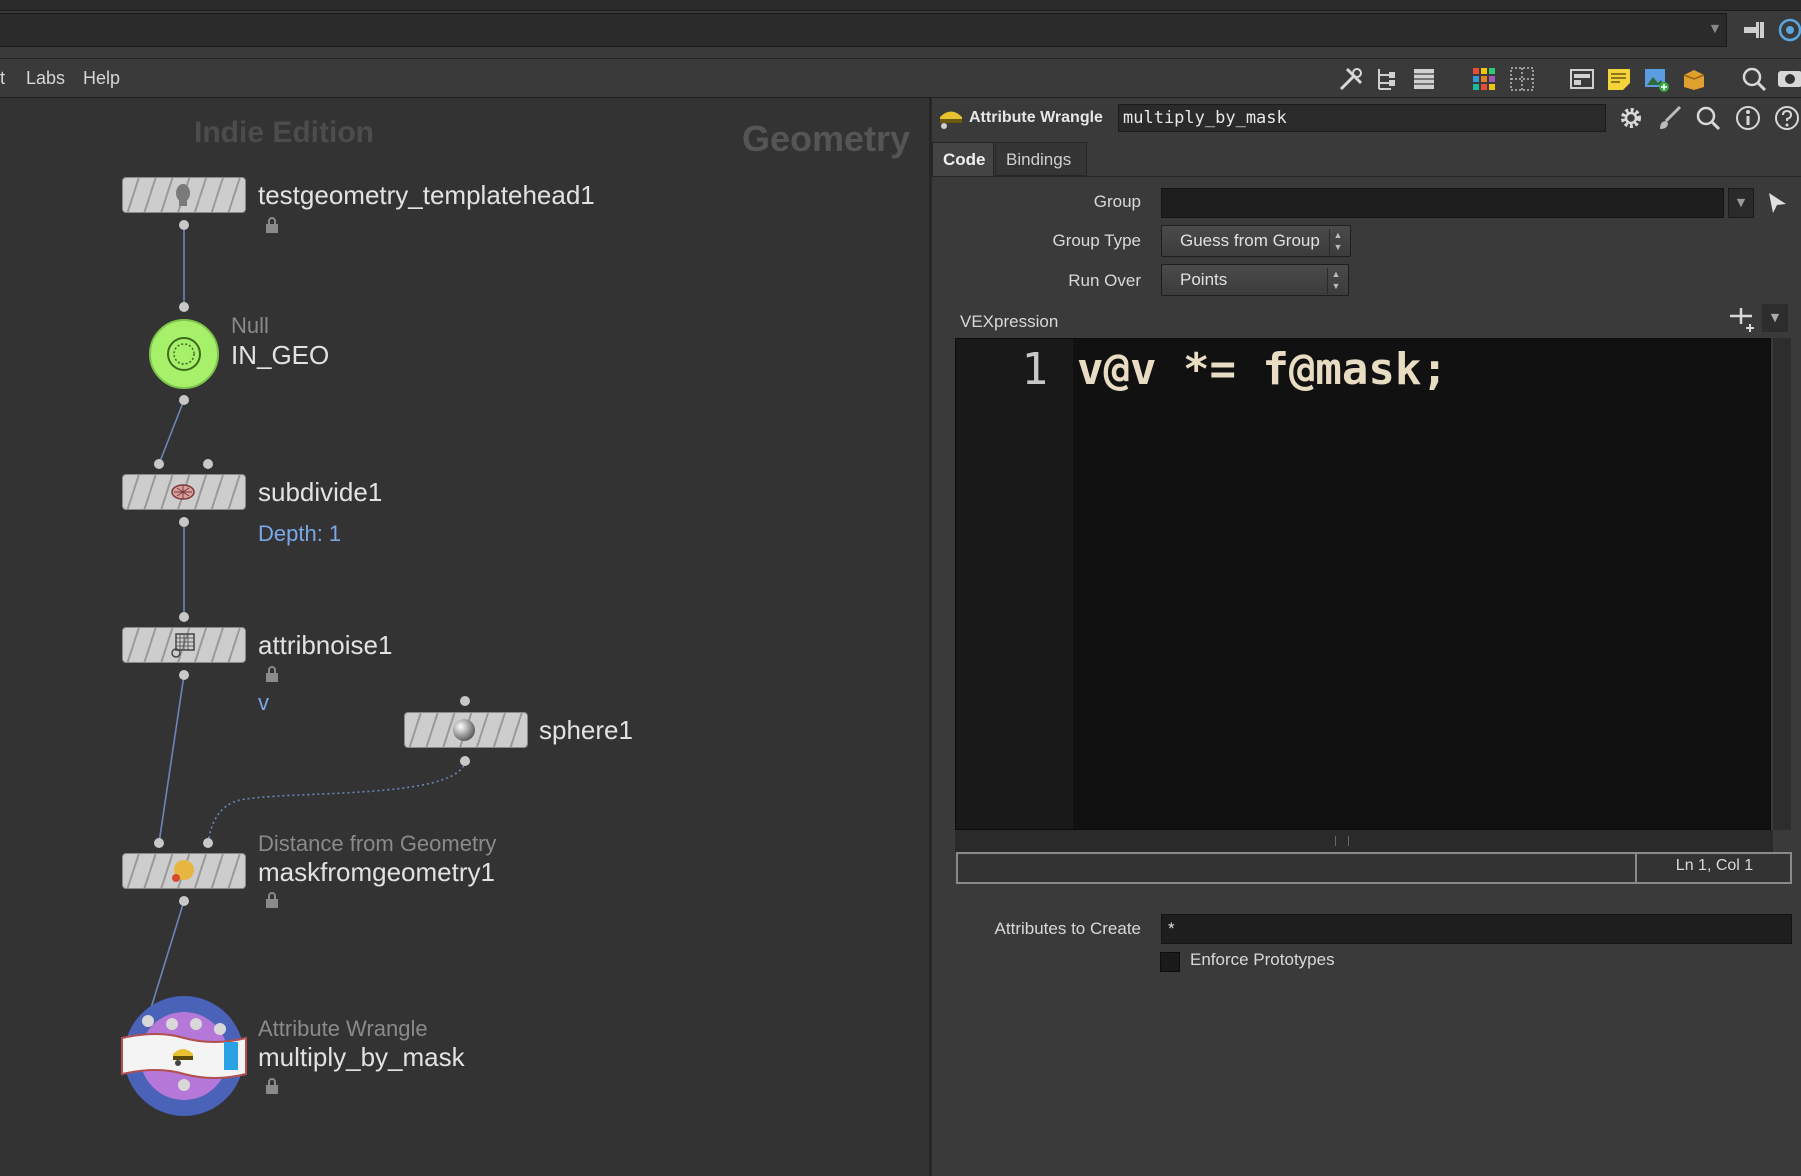  Describe the element at coordinates (963, 159) in the screenshot. I see `tab-code: Code` at that location.